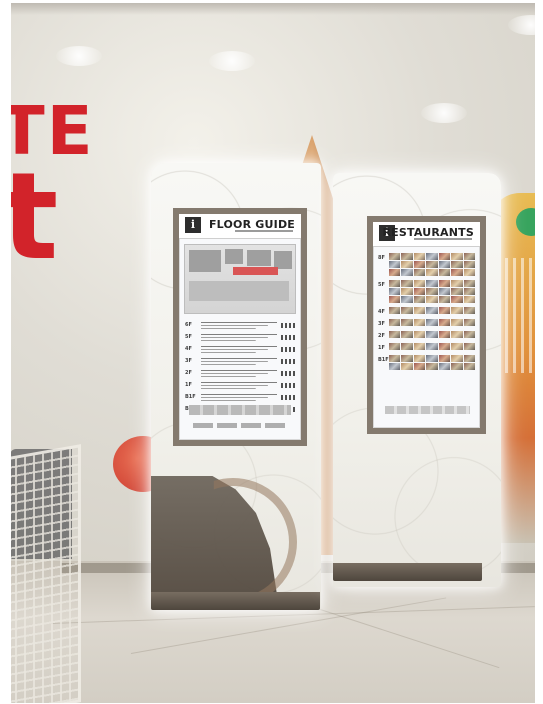 The width and height of the screenshot is (543, 704). I want to click on restaurant-floor-label: 2F, so click(381, 336).